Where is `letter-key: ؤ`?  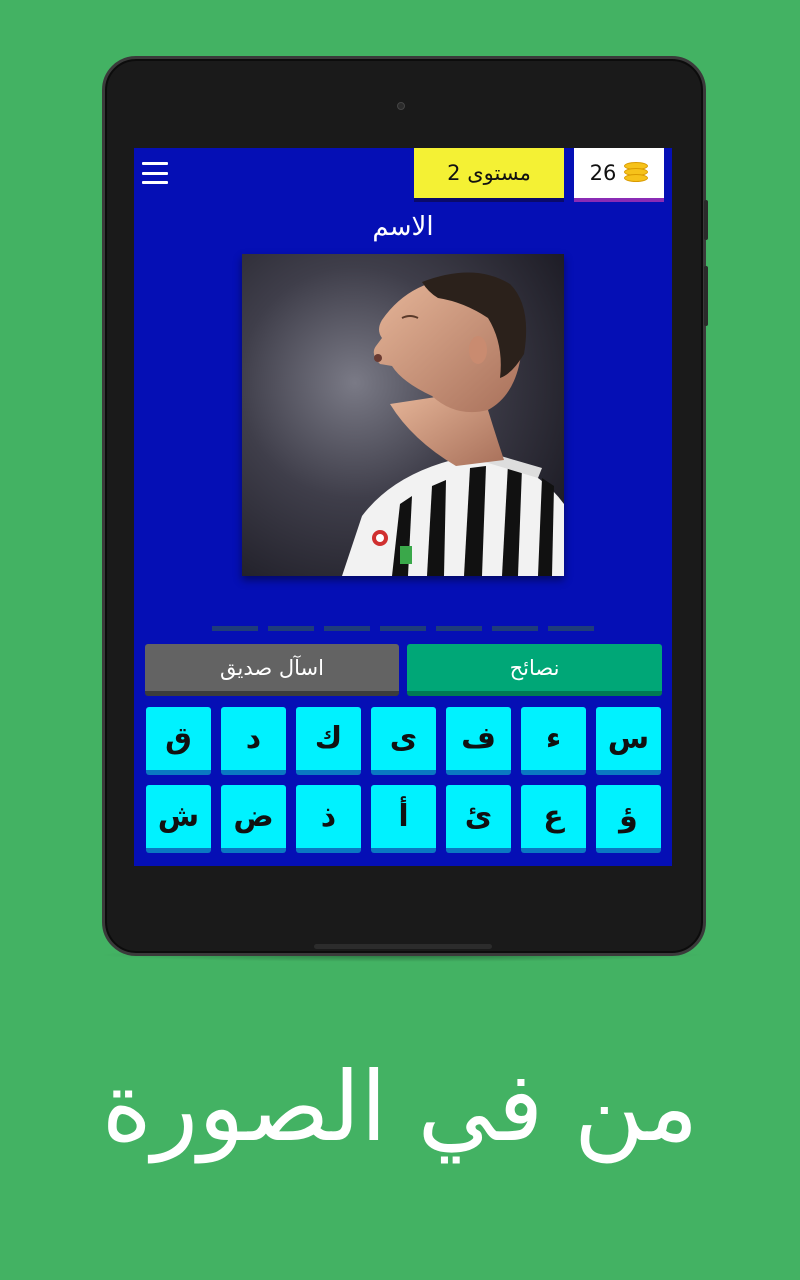
letter-key: ؤ is located at coordinates (628, 819).